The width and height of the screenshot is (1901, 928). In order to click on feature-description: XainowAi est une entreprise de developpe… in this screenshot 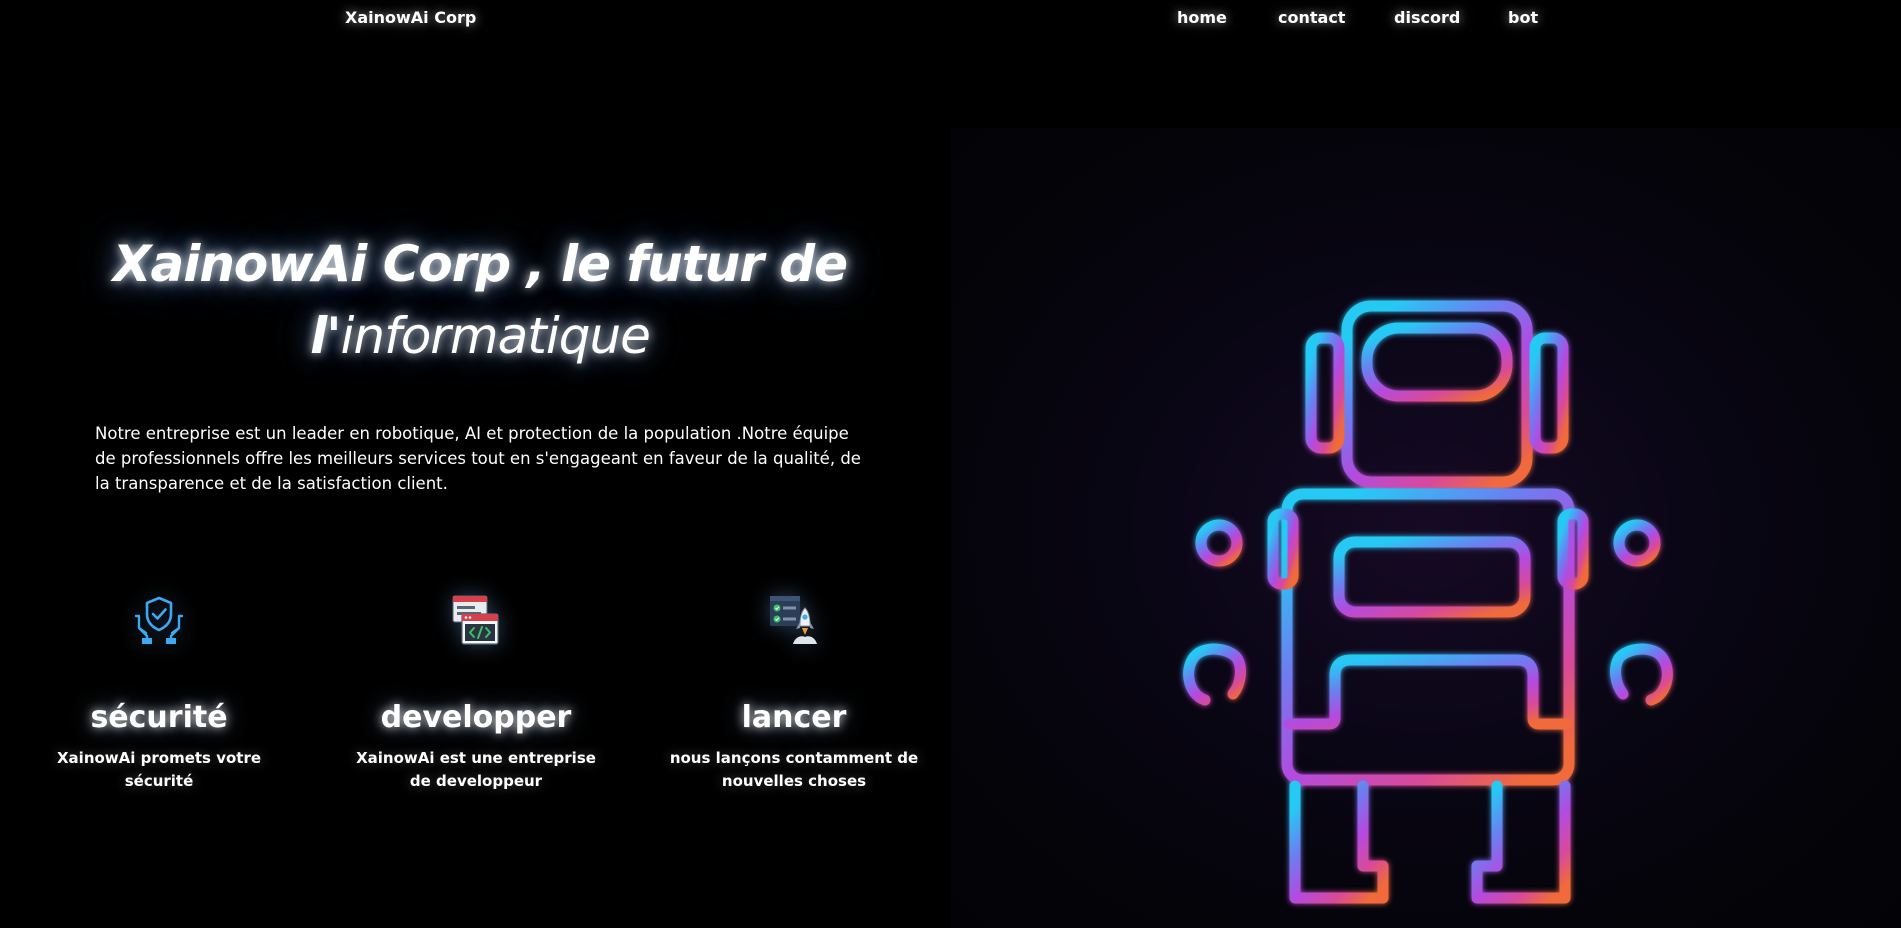, I will do `click(476, 769)`.